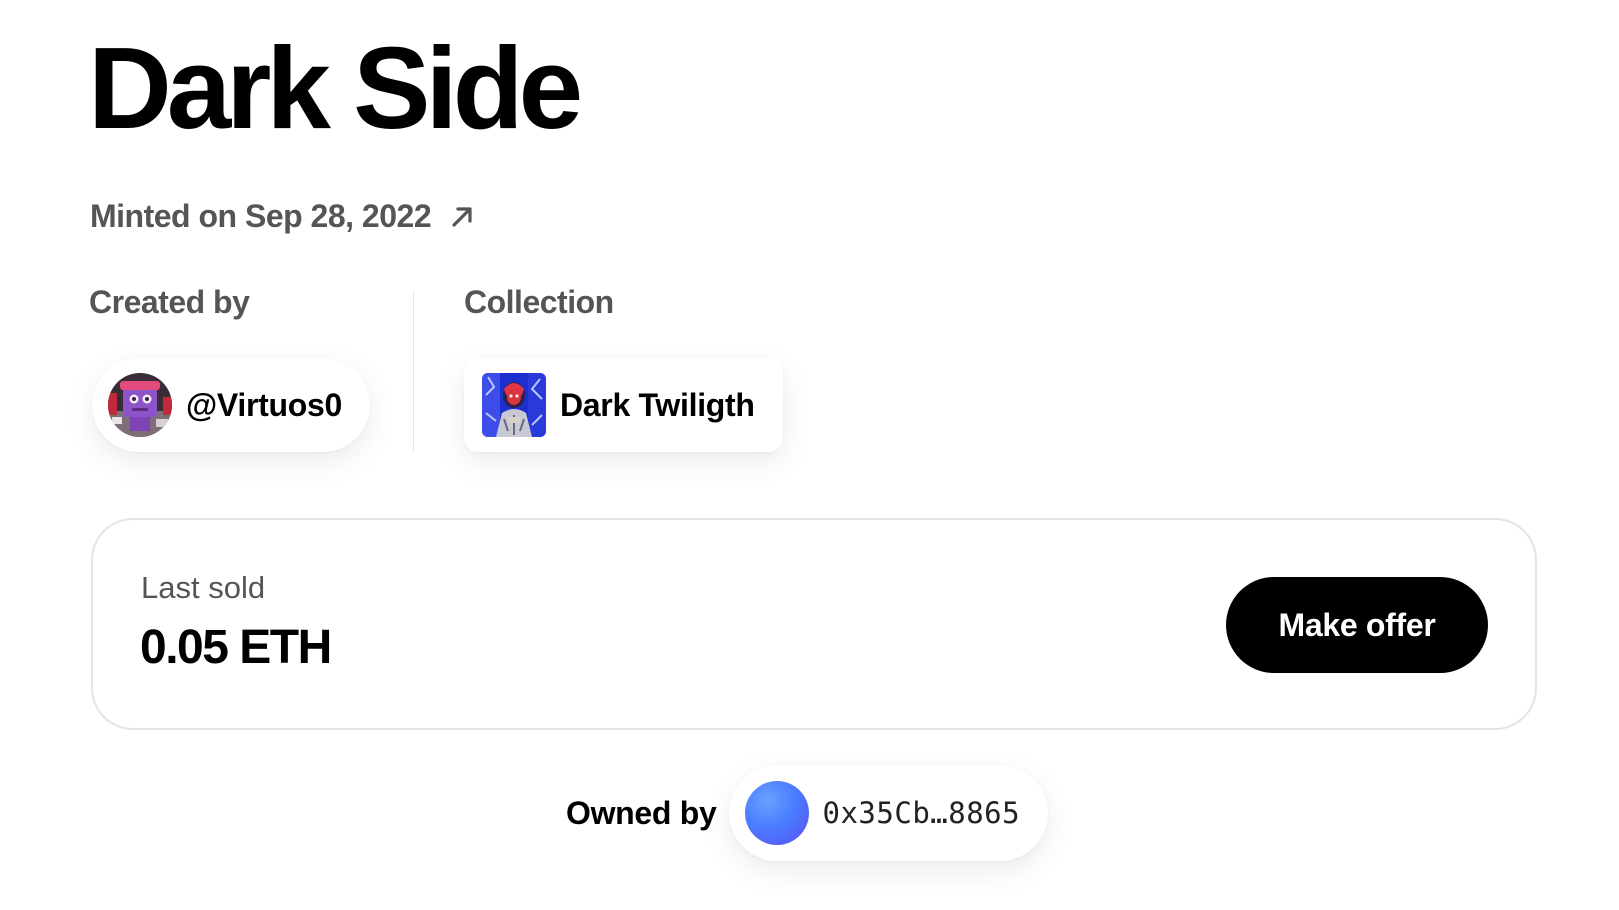  I want to click on collection-name: Dark Twiligth, so click(657, 404).